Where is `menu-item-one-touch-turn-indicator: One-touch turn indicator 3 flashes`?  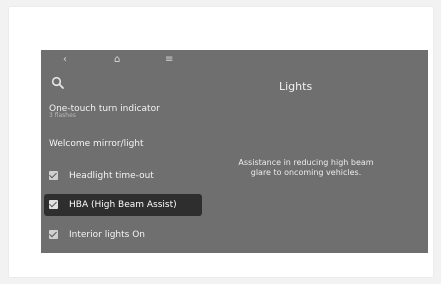
menu-item-one-touch-turn-indicator: One-touch turn indicator 3 flashes is located at coordinates (121, 109).